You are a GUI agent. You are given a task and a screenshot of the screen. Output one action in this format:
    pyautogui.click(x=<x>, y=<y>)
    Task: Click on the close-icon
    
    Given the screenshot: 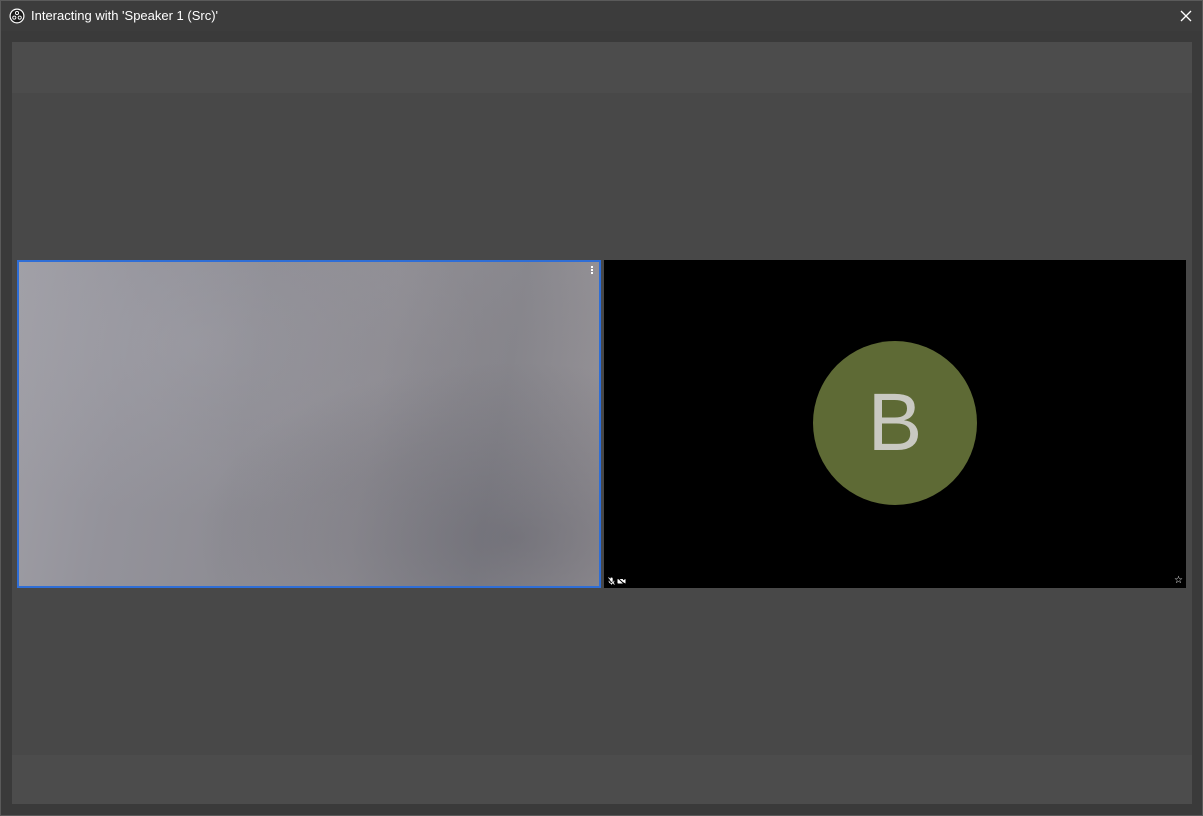 What is the action you would take?
    pyautogui.click(x=1186, y=16)
    